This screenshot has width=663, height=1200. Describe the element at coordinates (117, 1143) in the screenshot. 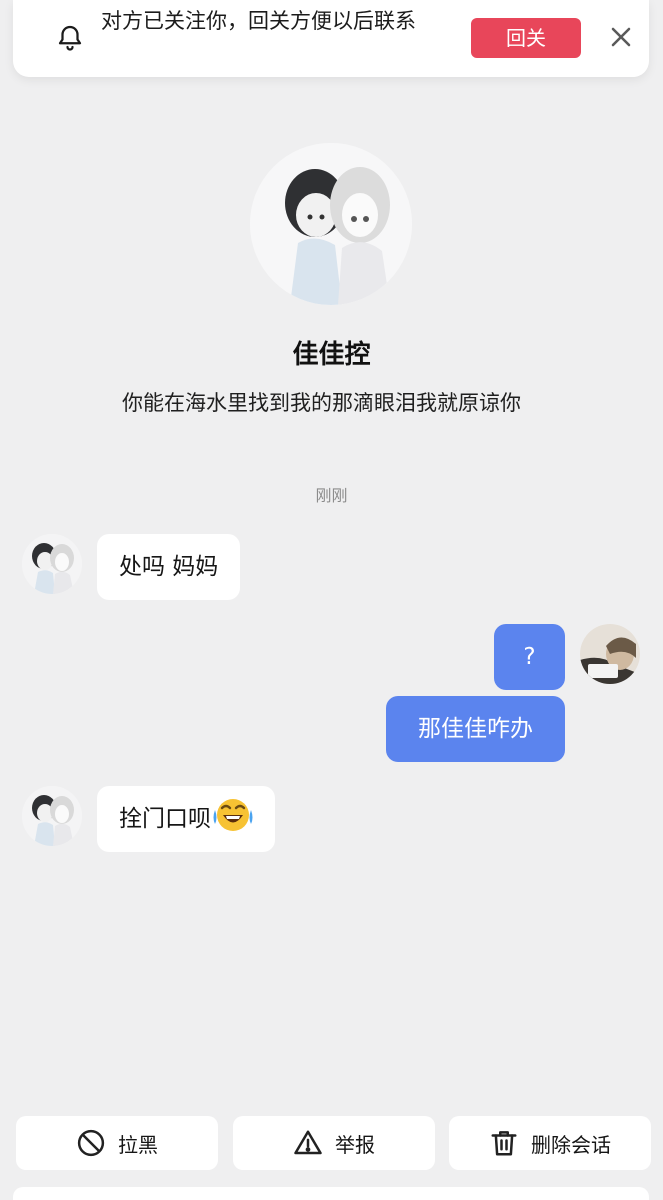

I see `block-button: 拉黑` at that location.